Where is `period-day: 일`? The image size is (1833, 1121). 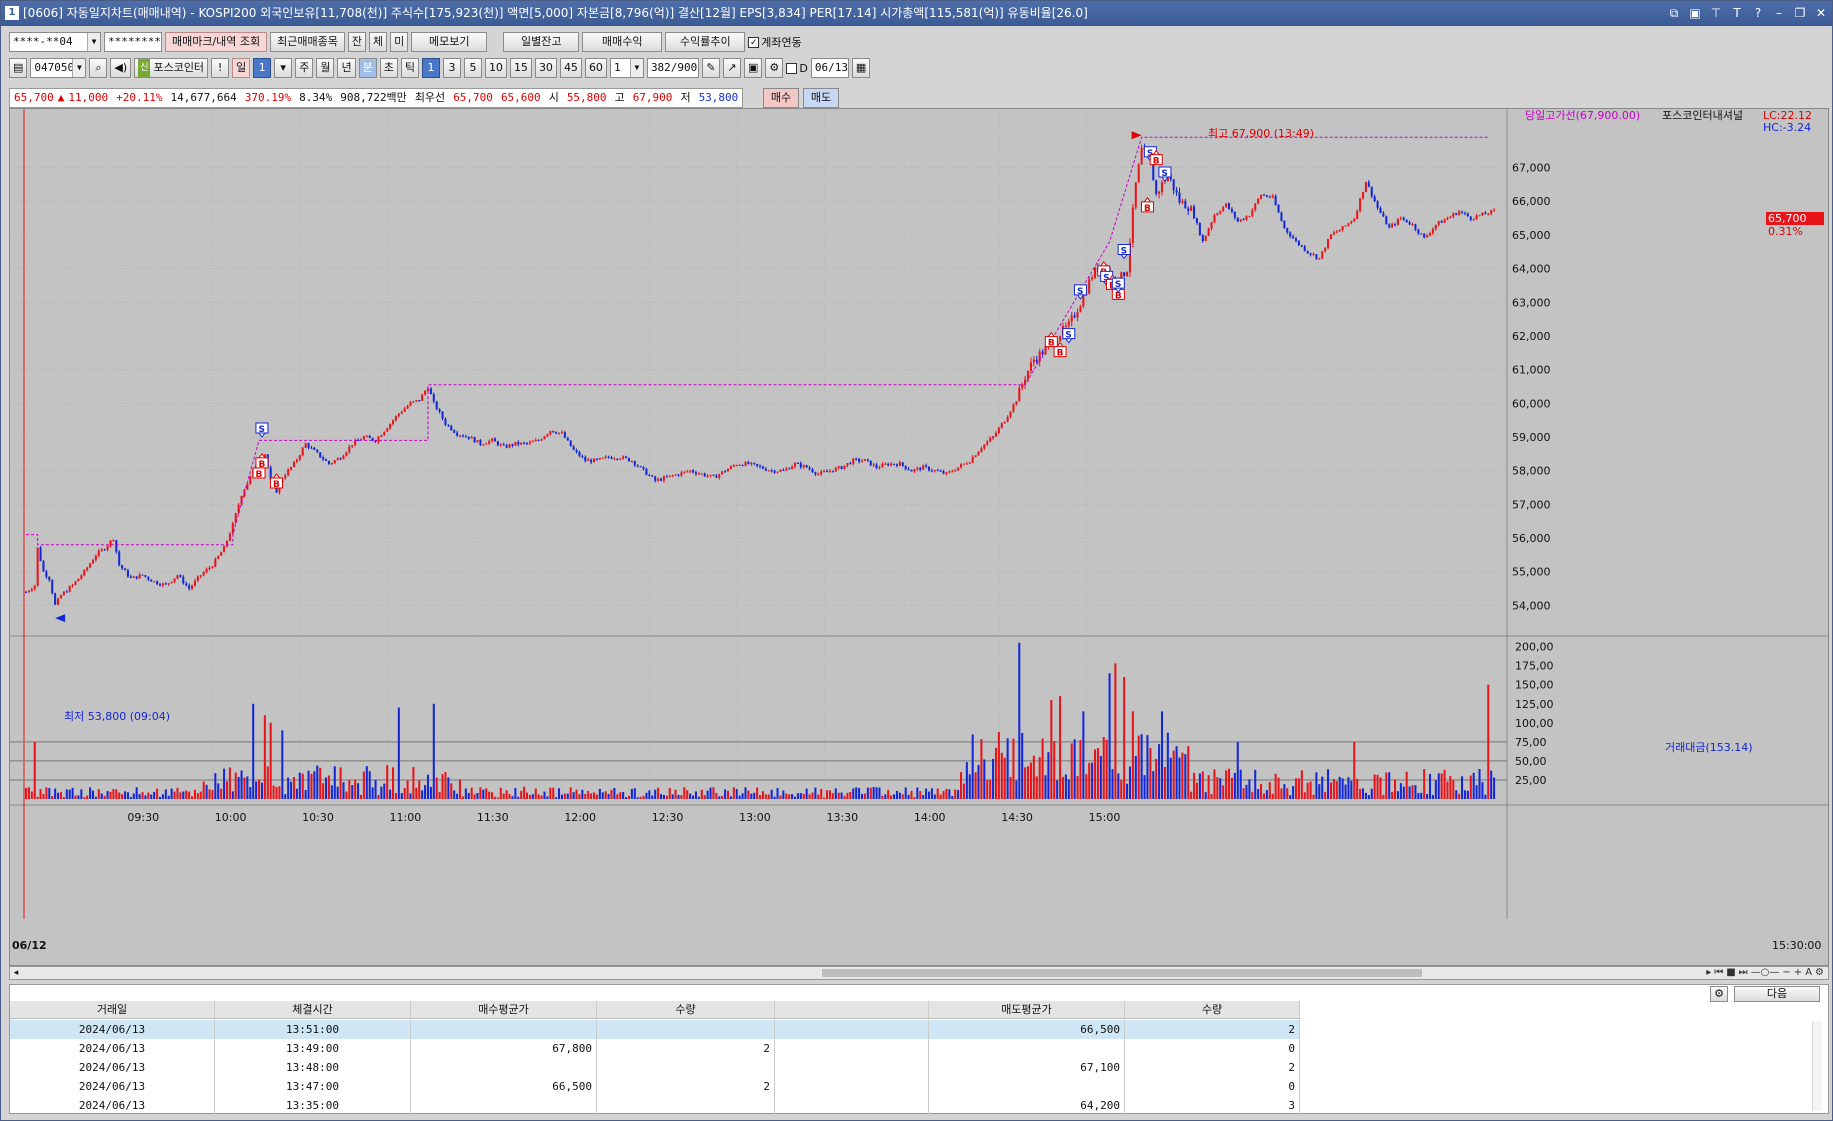
period-day: 일 is located at coordinates (241, 68).